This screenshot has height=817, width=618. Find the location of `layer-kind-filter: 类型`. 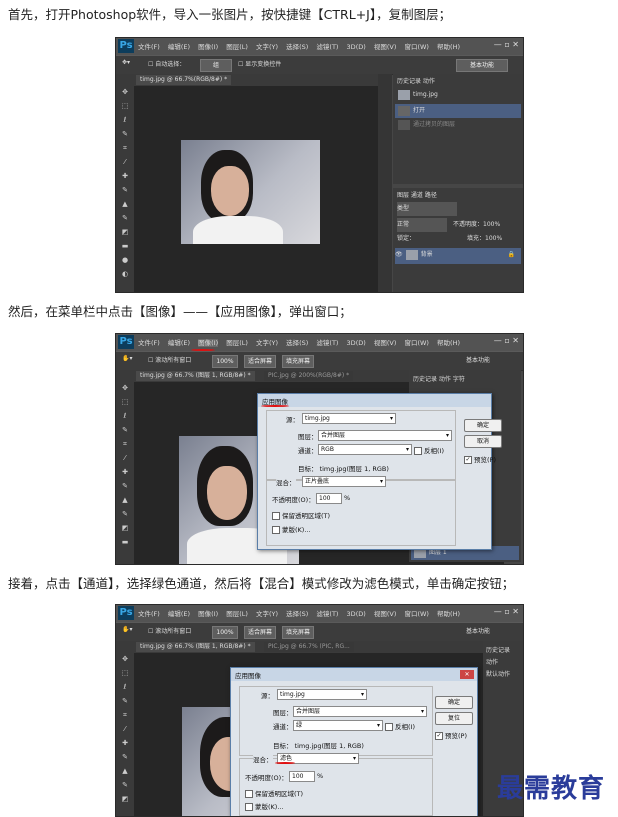

layer-kind-filter: 类型 is located at coordinates (427, 209).